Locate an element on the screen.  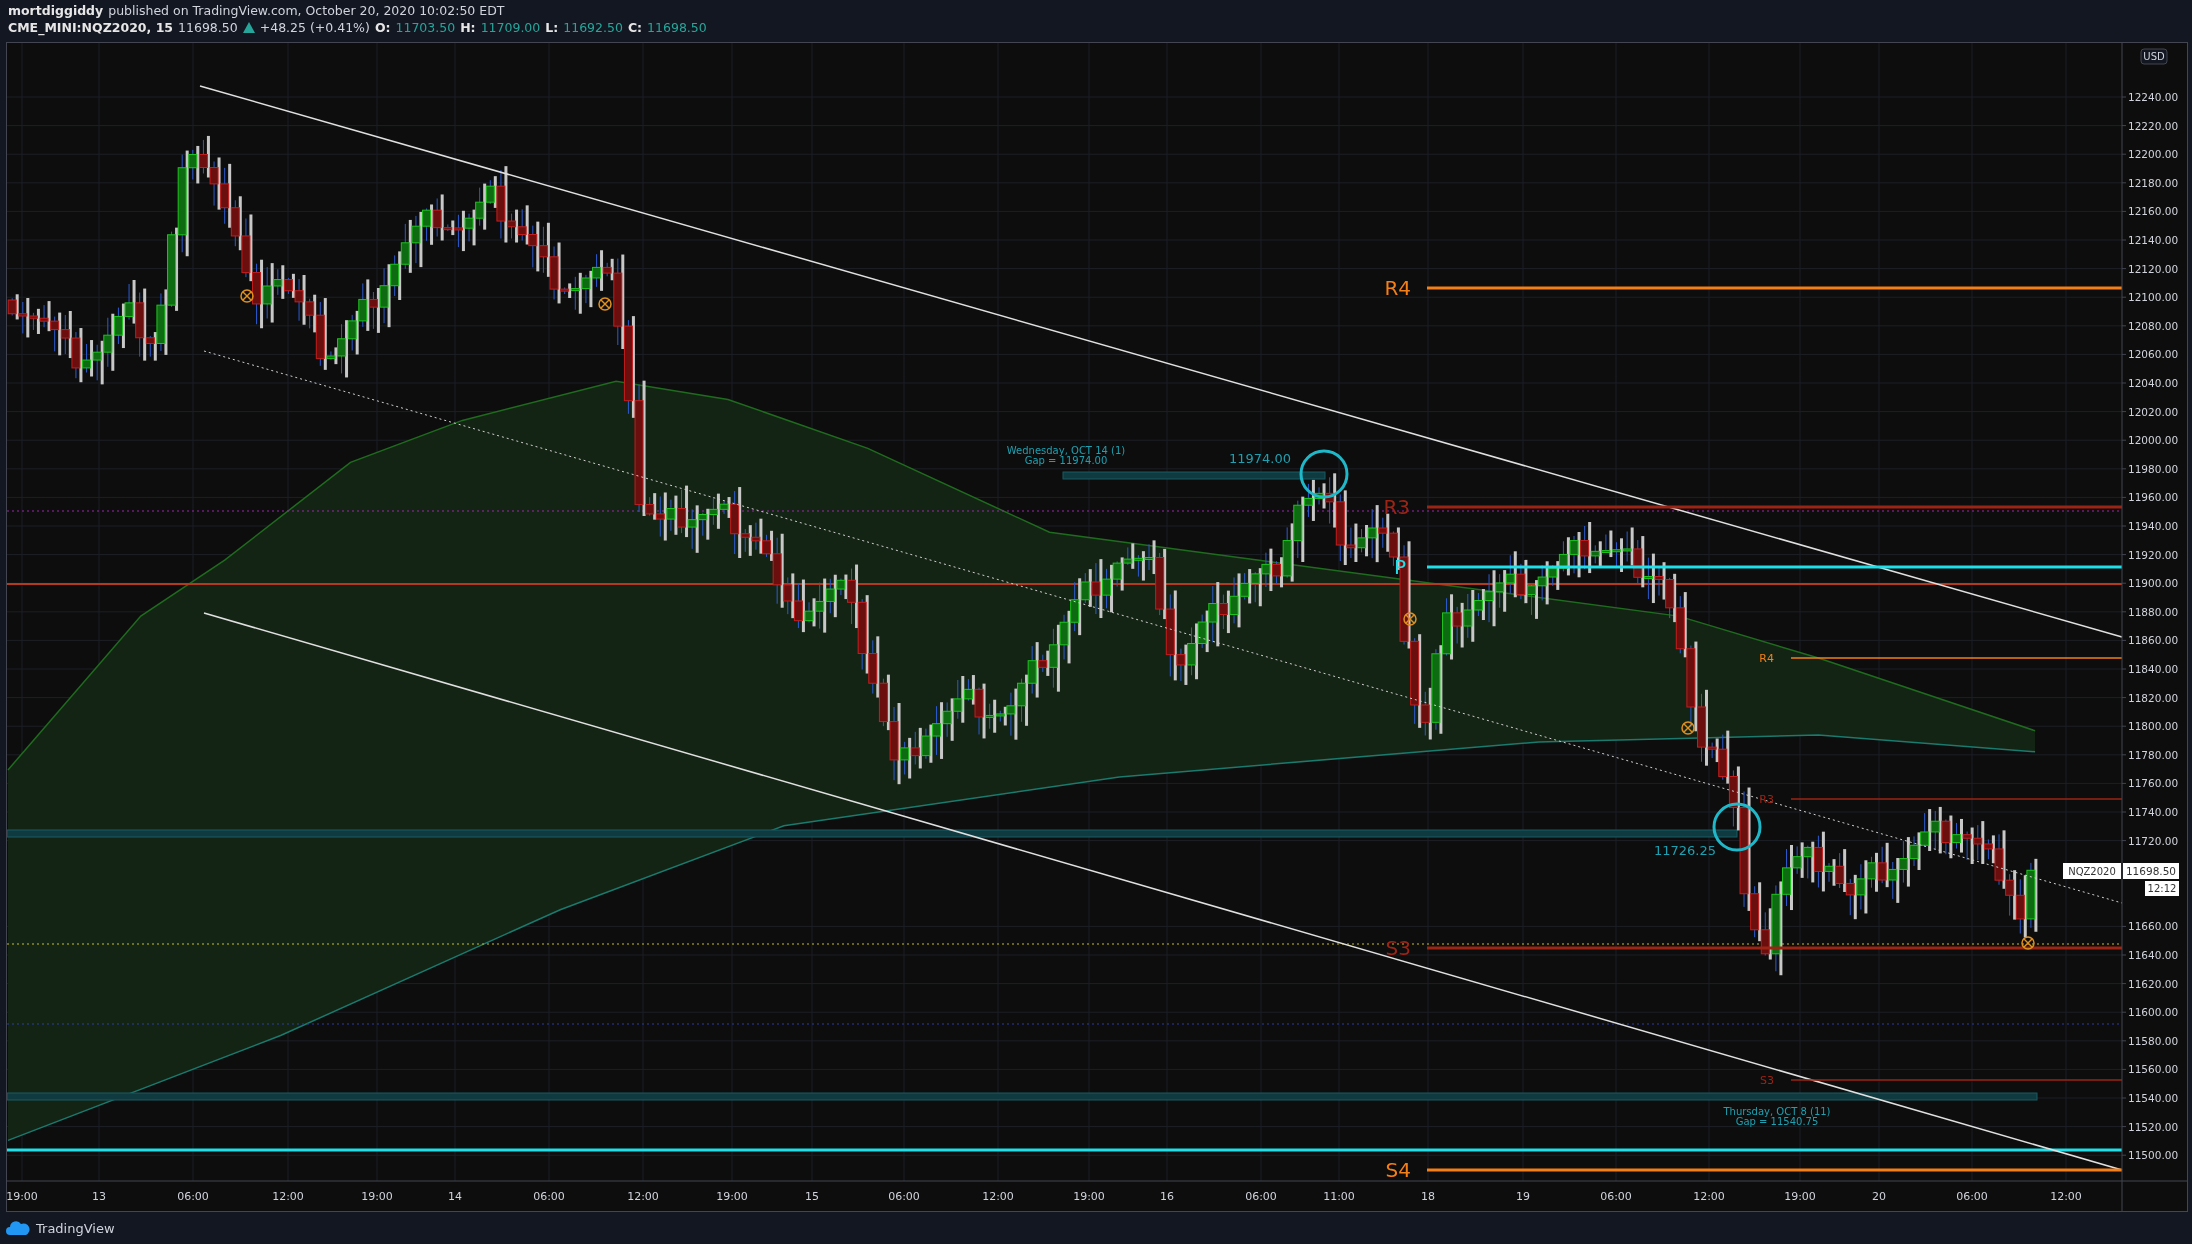
gap-price-label: 11726.25 is located at coordinates (1684, 850).